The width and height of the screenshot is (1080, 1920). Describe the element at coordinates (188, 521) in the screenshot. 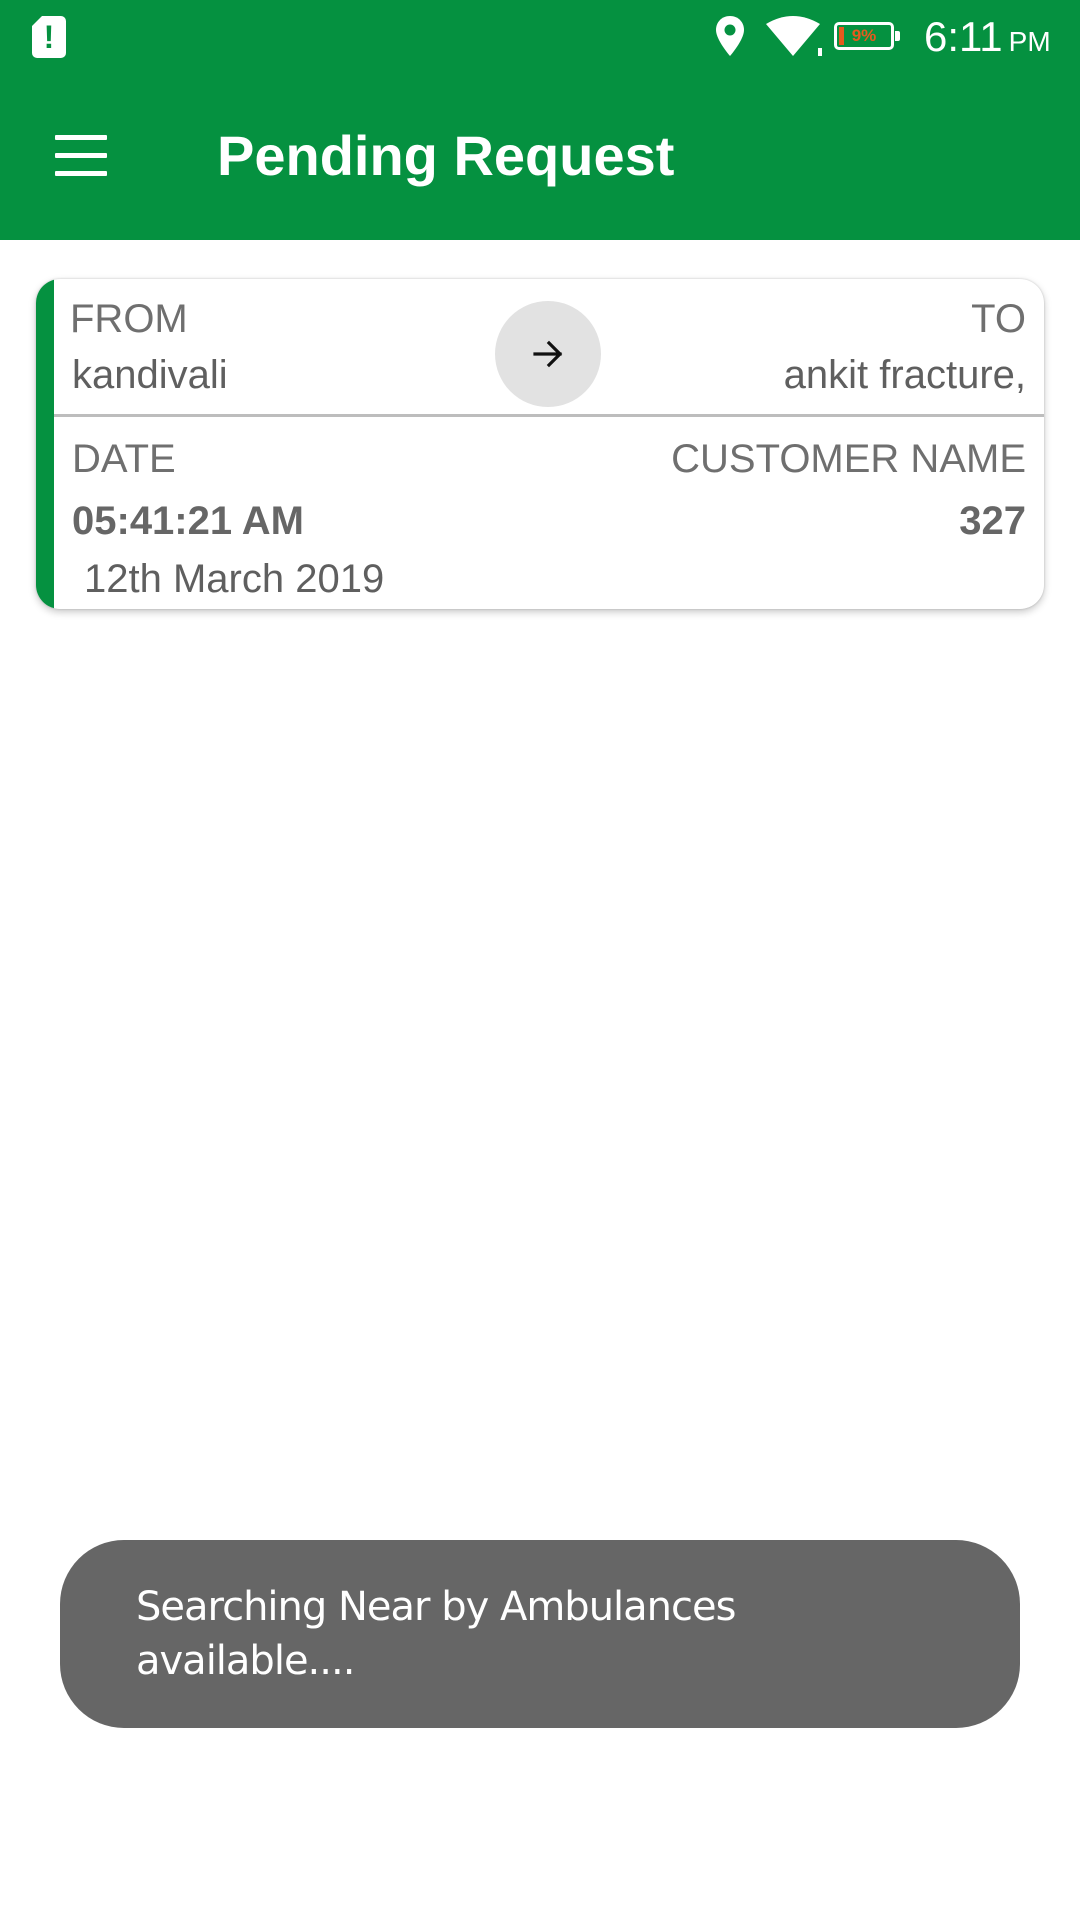

I see `time-value: 05:41:21 AM` at that location.